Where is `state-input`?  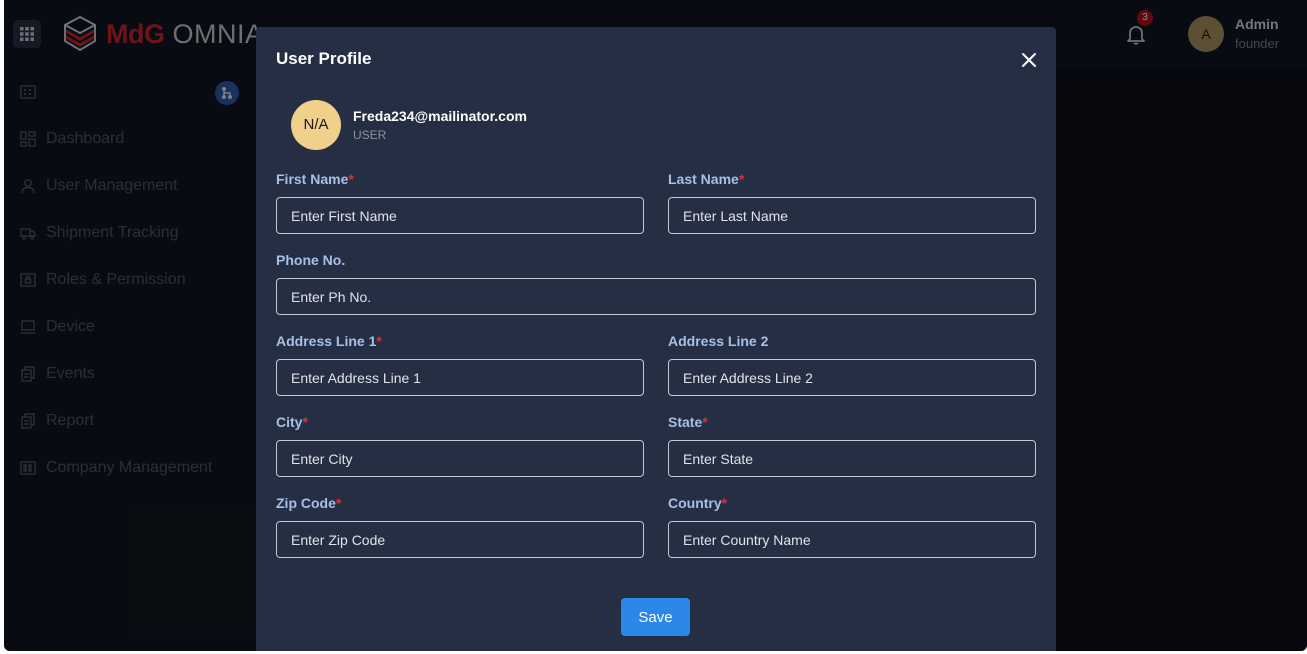
state-input is located at coordinates (852, 458).